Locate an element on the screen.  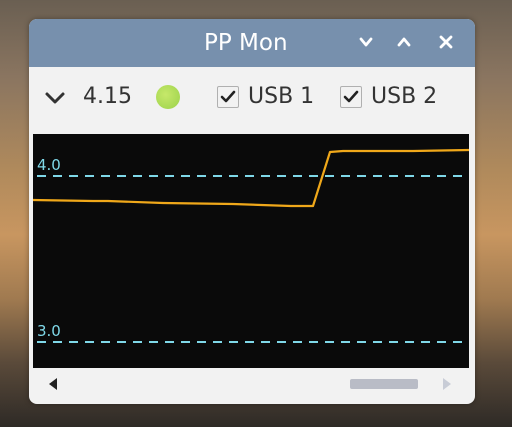
scroll-right-arrow-icon is located at coordinates (447, 384).